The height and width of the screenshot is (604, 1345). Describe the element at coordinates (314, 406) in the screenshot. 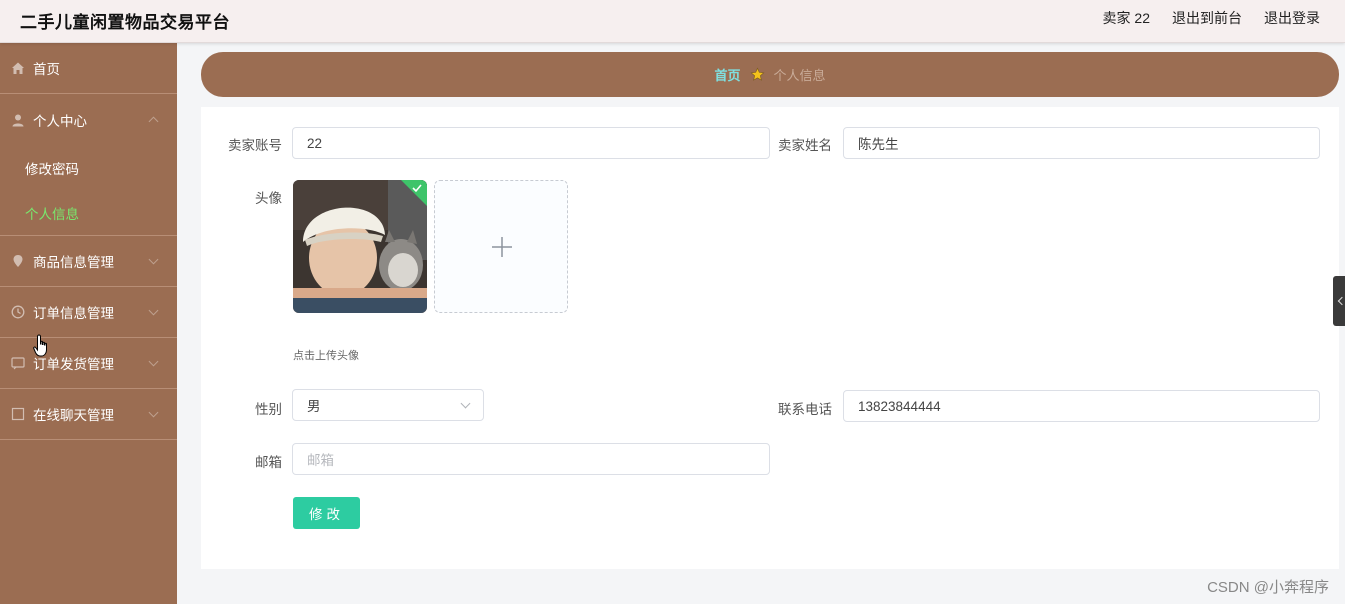

I see `gender-value: 男` at that location.